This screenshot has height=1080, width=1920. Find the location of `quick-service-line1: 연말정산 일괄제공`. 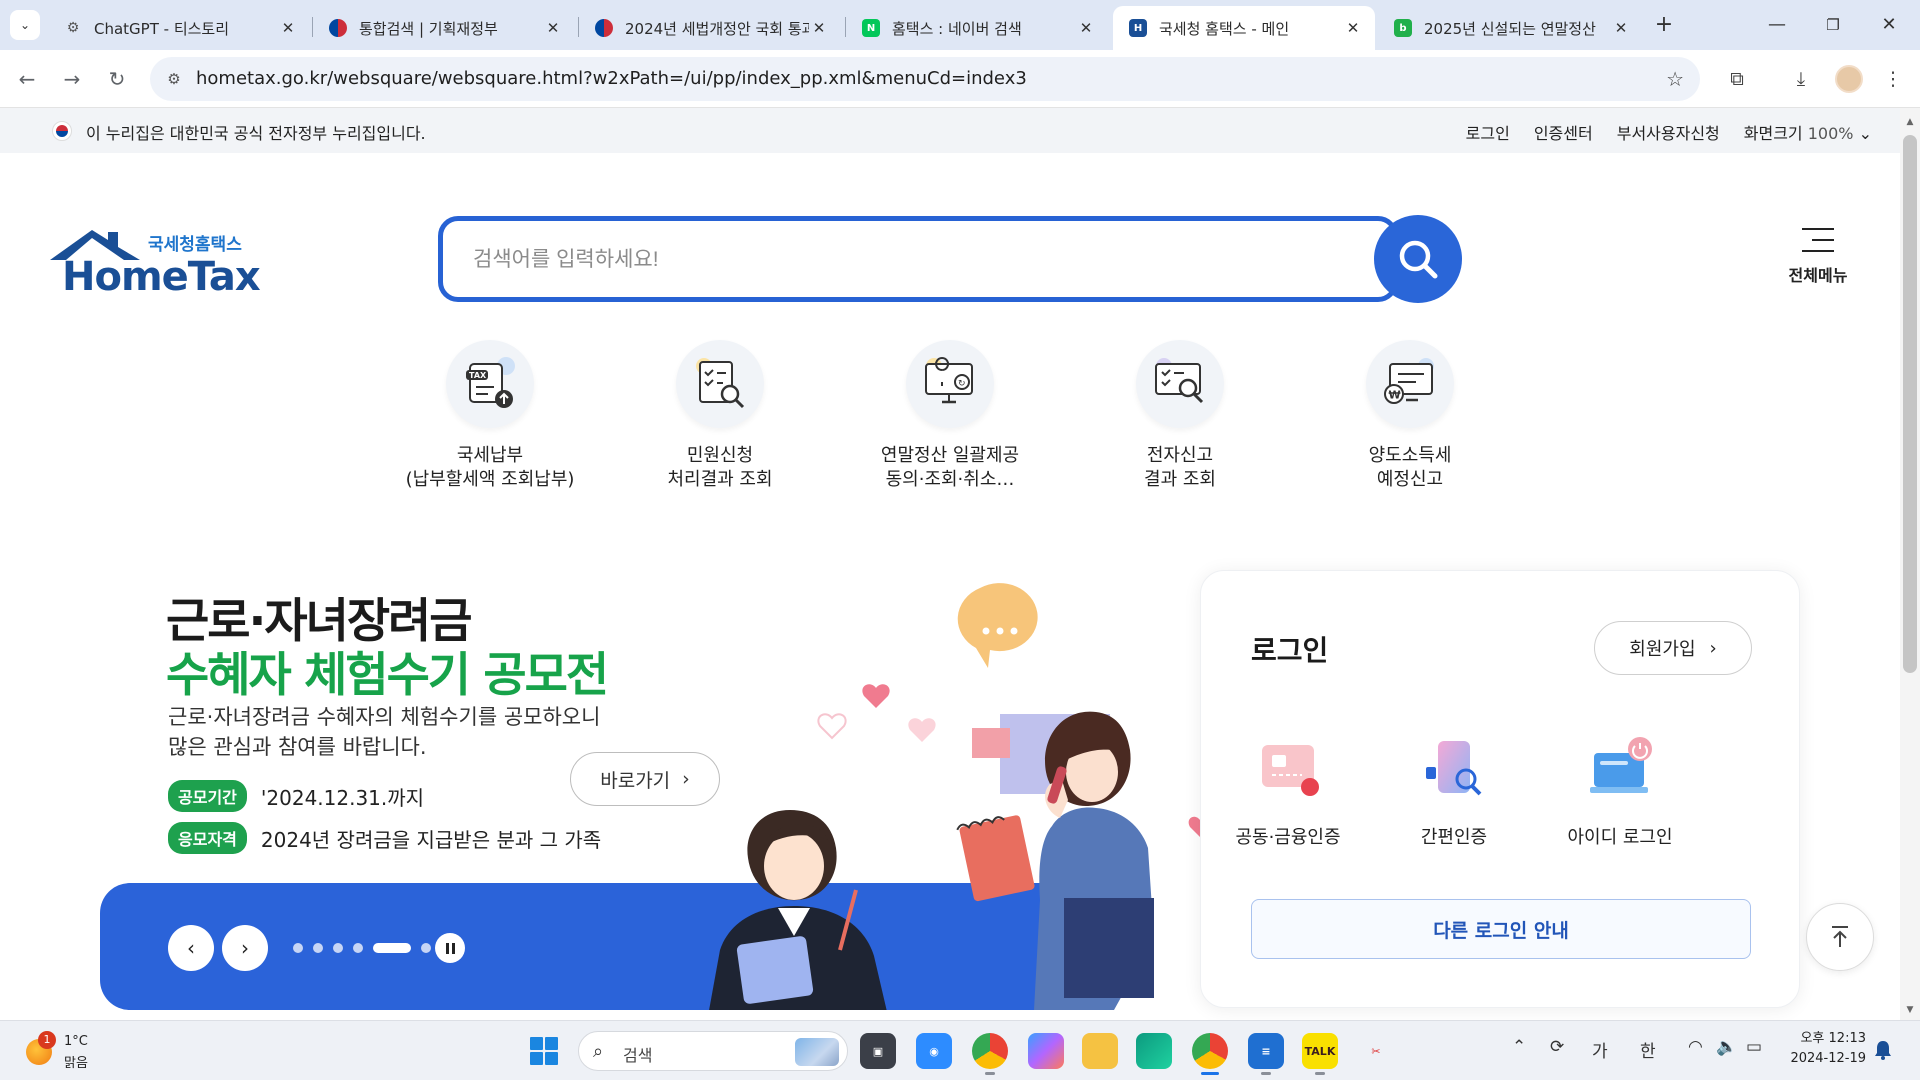

quick-service-line1: 연말정산 일괄제공 is located at coordinates (950, 455).